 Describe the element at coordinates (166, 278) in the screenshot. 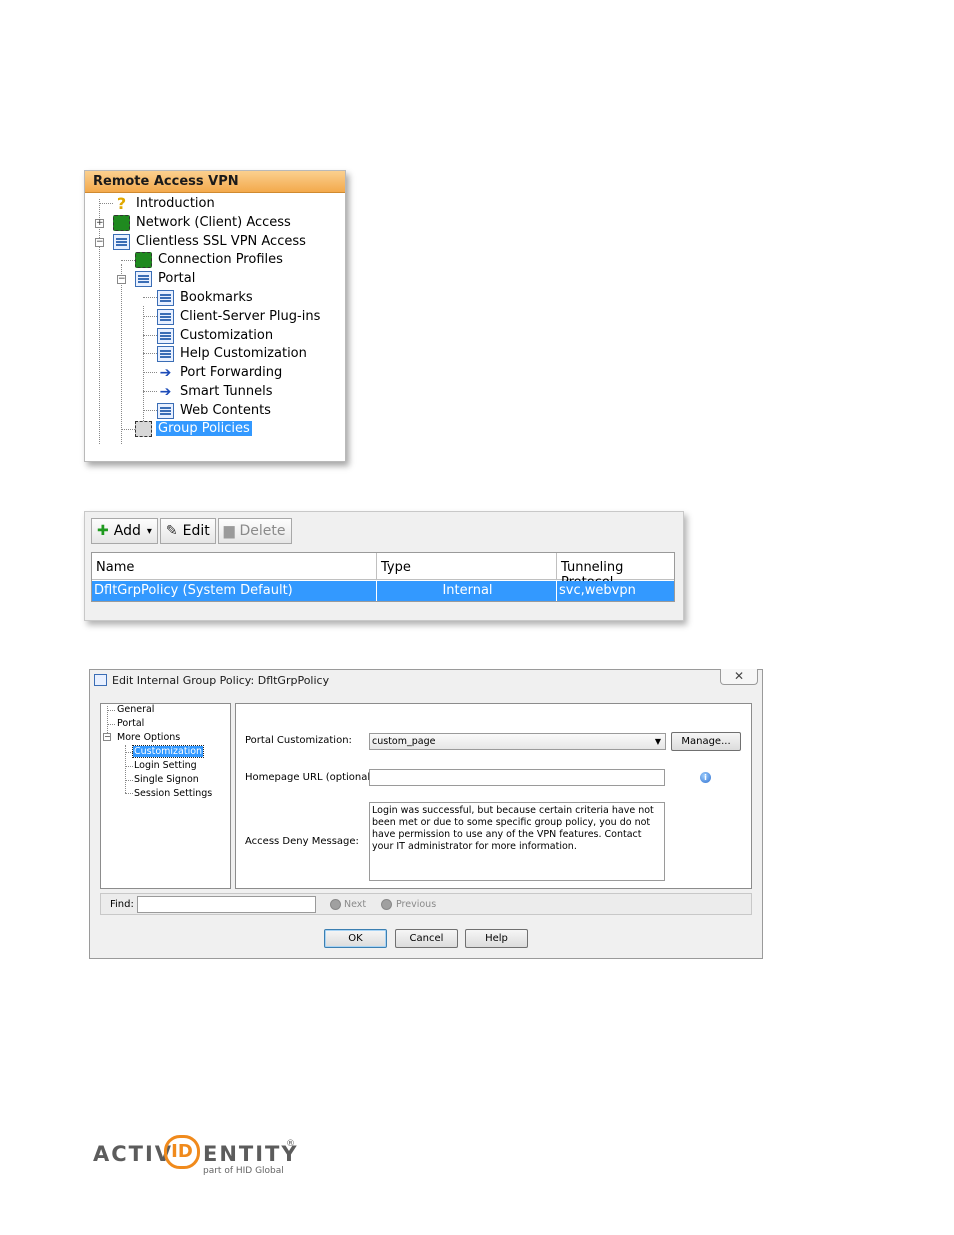

I see `tree-item-portal: Portal` at that location.